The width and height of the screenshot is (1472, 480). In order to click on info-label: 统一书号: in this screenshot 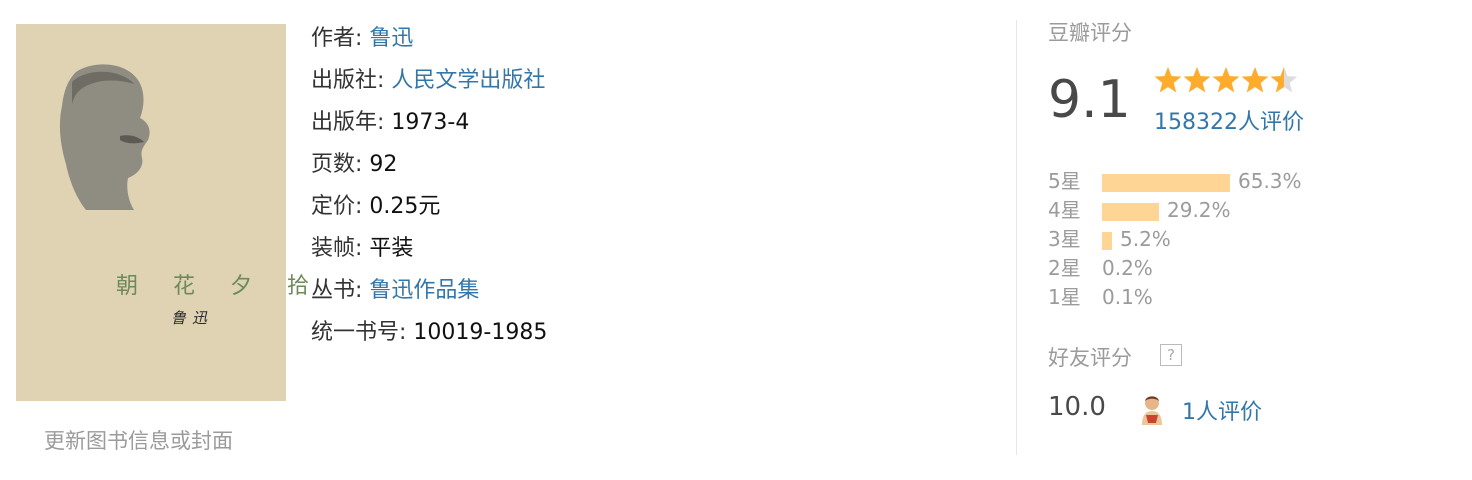, I will do `click(359, 332)`.